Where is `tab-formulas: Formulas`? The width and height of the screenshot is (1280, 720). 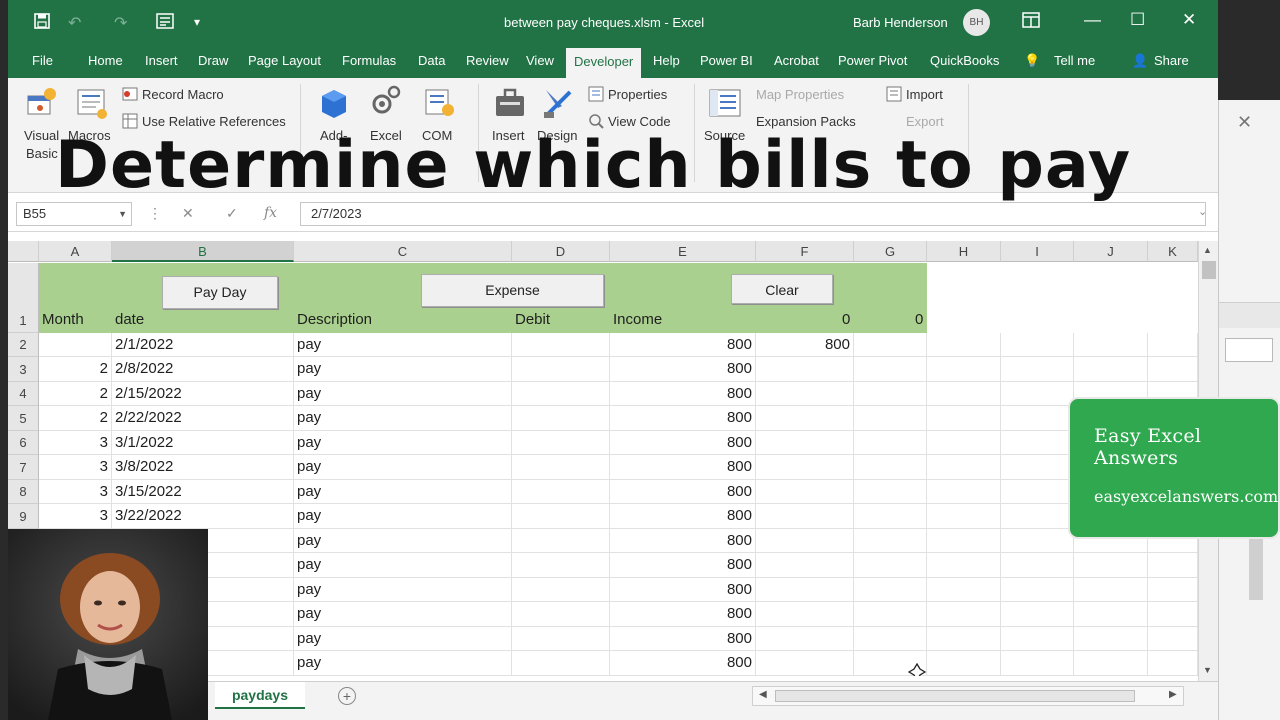
tab-formulas: Formulas is located at coordinates (369, 62).